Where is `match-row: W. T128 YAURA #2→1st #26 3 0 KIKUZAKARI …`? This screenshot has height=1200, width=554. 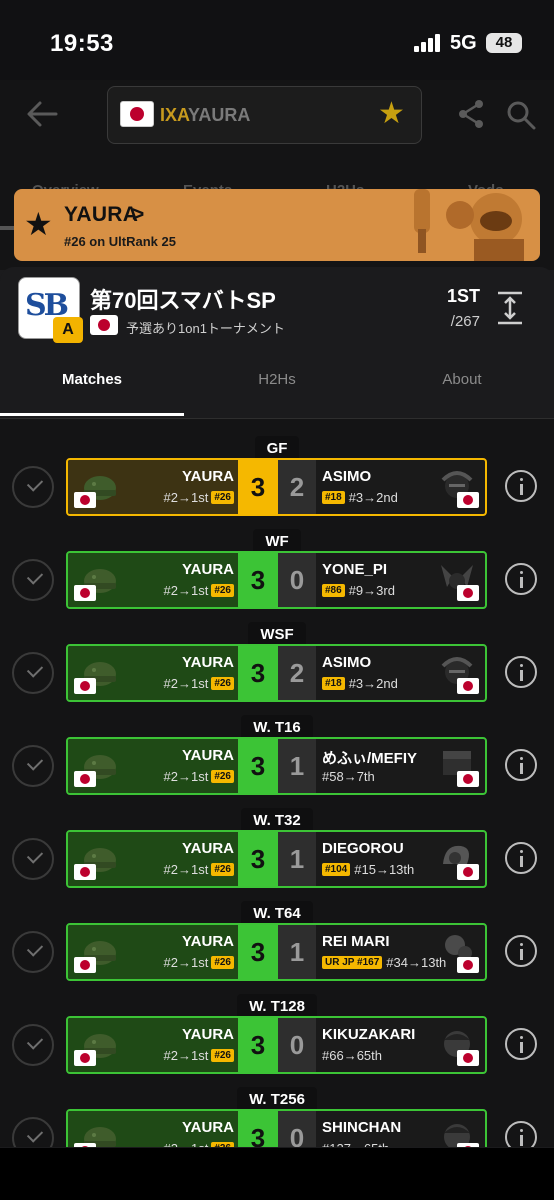
match-row: W. T128 YAURA #2→1st #26 3 0 KIKUZAKARI … is located at coordinates (277, 1040).